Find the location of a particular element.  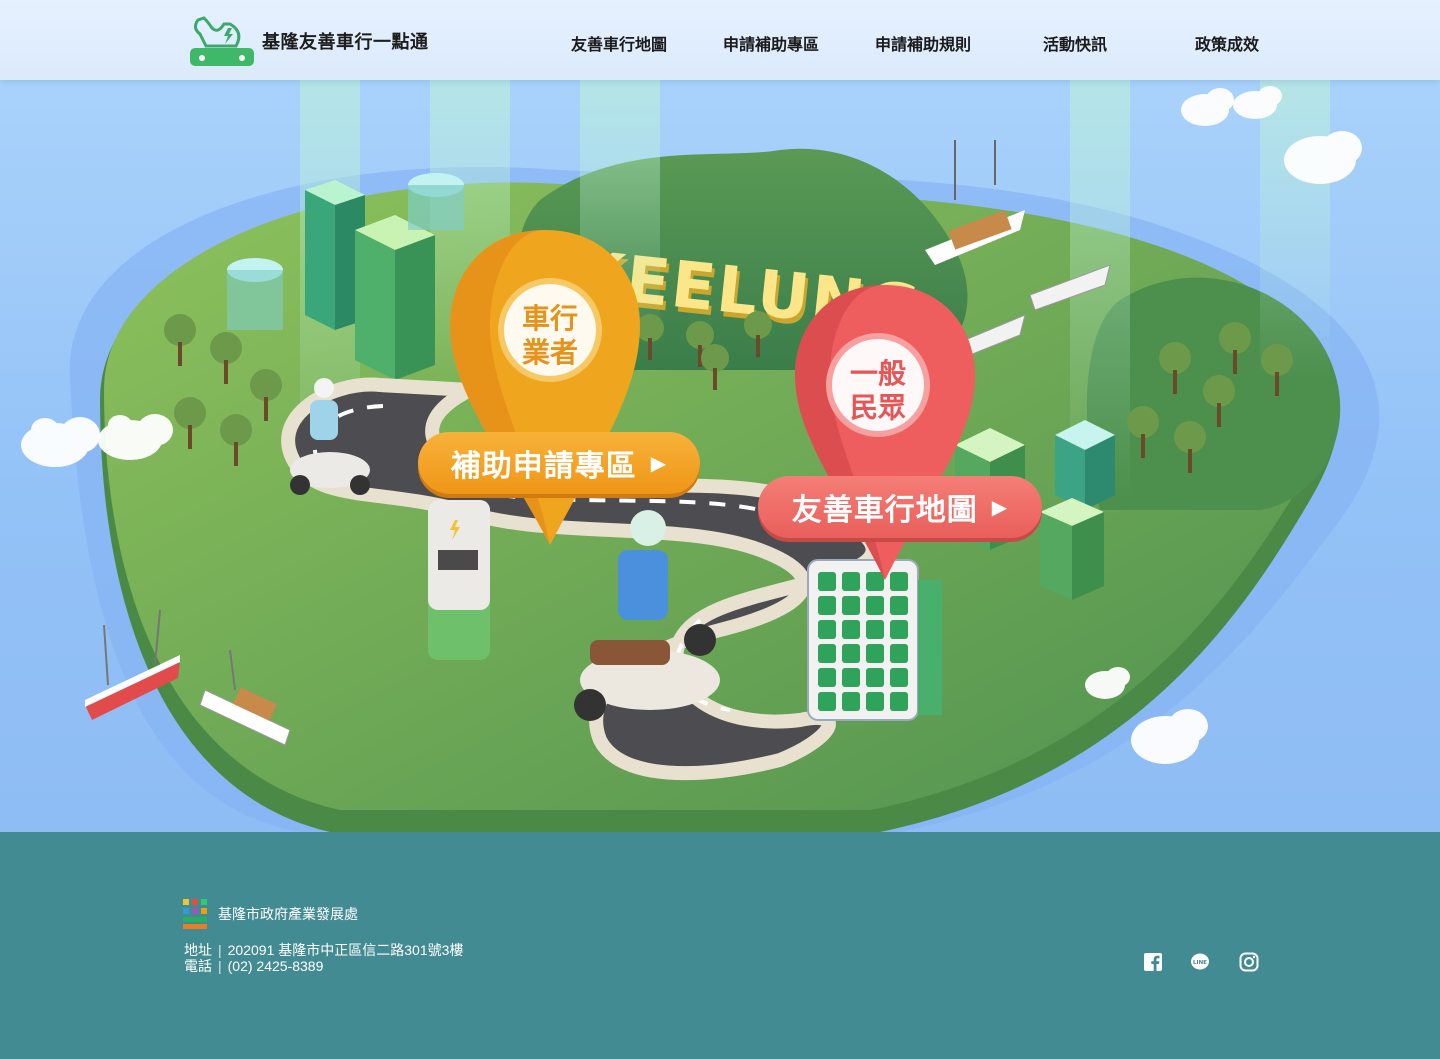

line-icon: LINE is located at coordinates (1200, 962).